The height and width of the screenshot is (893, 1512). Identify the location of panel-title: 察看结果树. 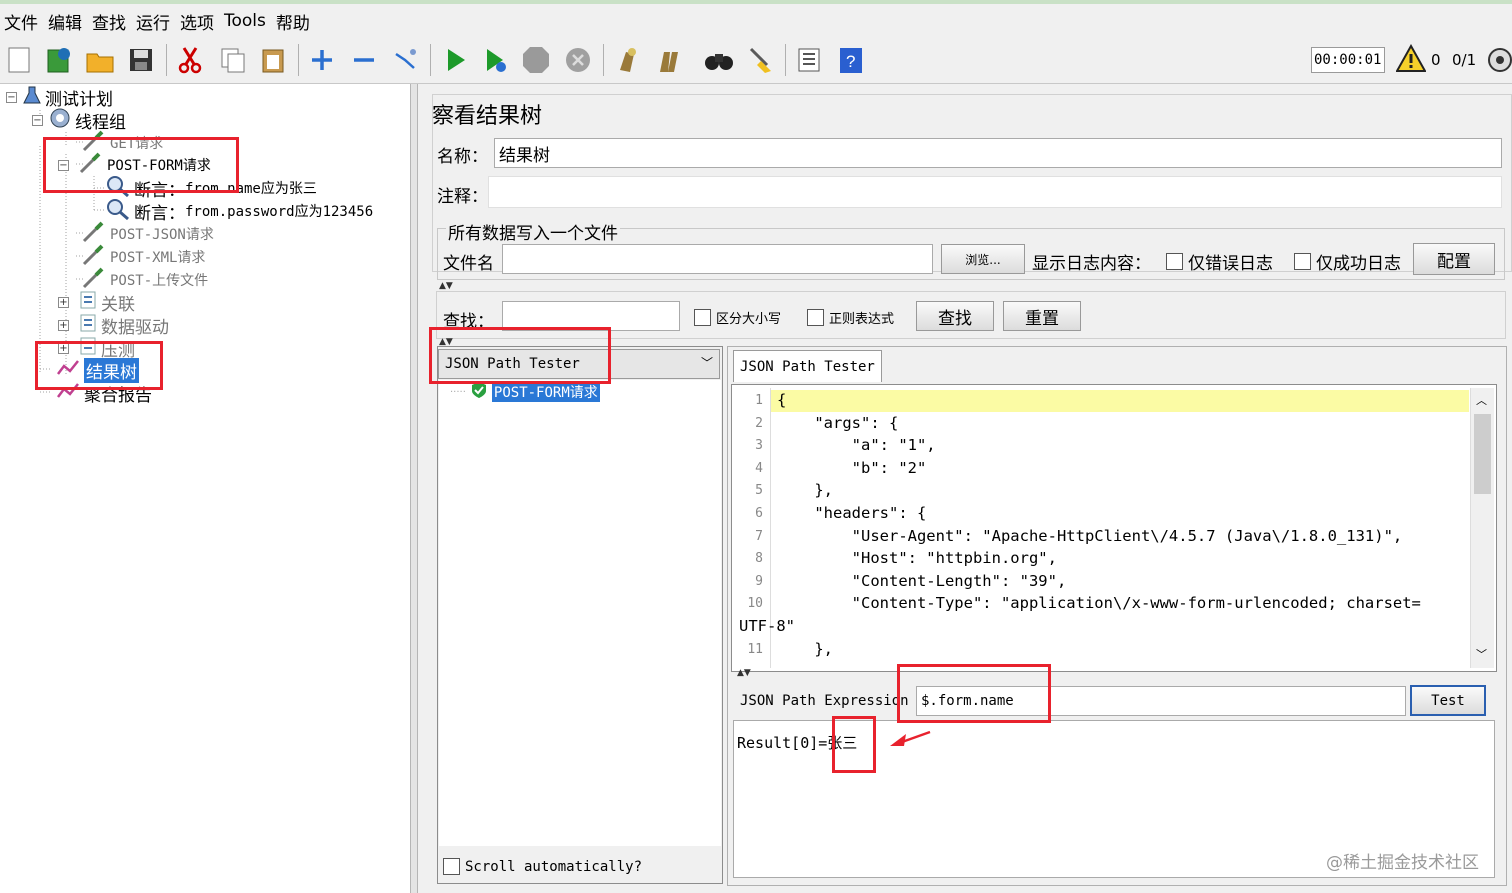
(487, 116).